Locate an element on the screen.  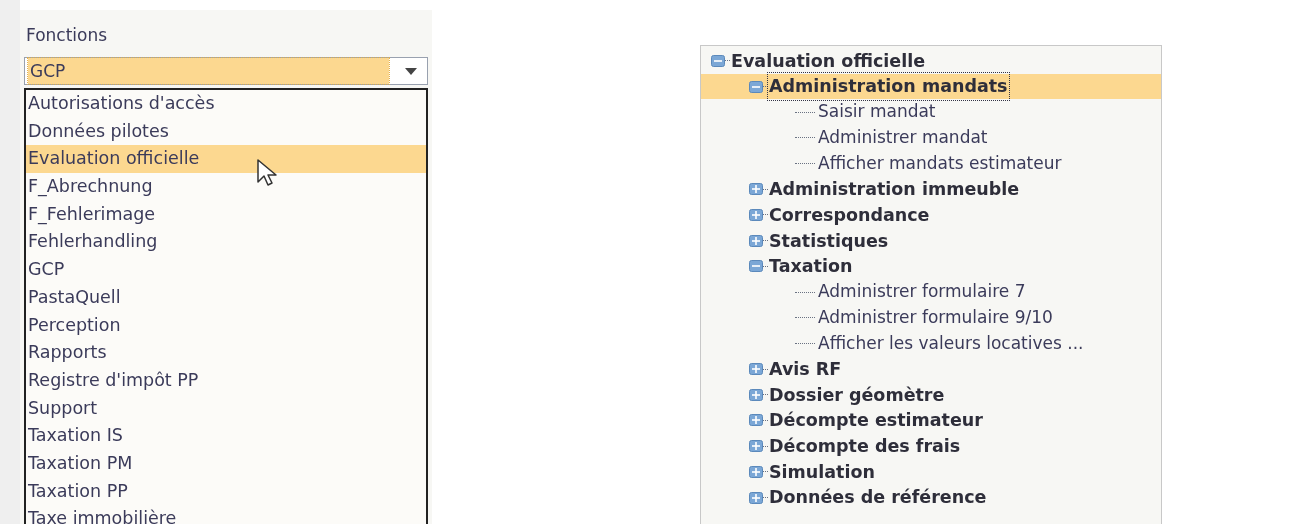
tree-node: Décompte estimateur is located at coordinates (876, 420).